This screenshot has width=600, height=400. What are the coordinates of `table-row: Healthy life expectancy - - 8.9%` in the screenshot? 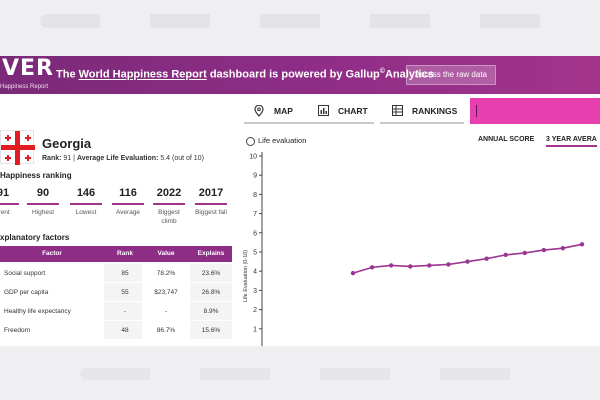 It's located at (116, 311).